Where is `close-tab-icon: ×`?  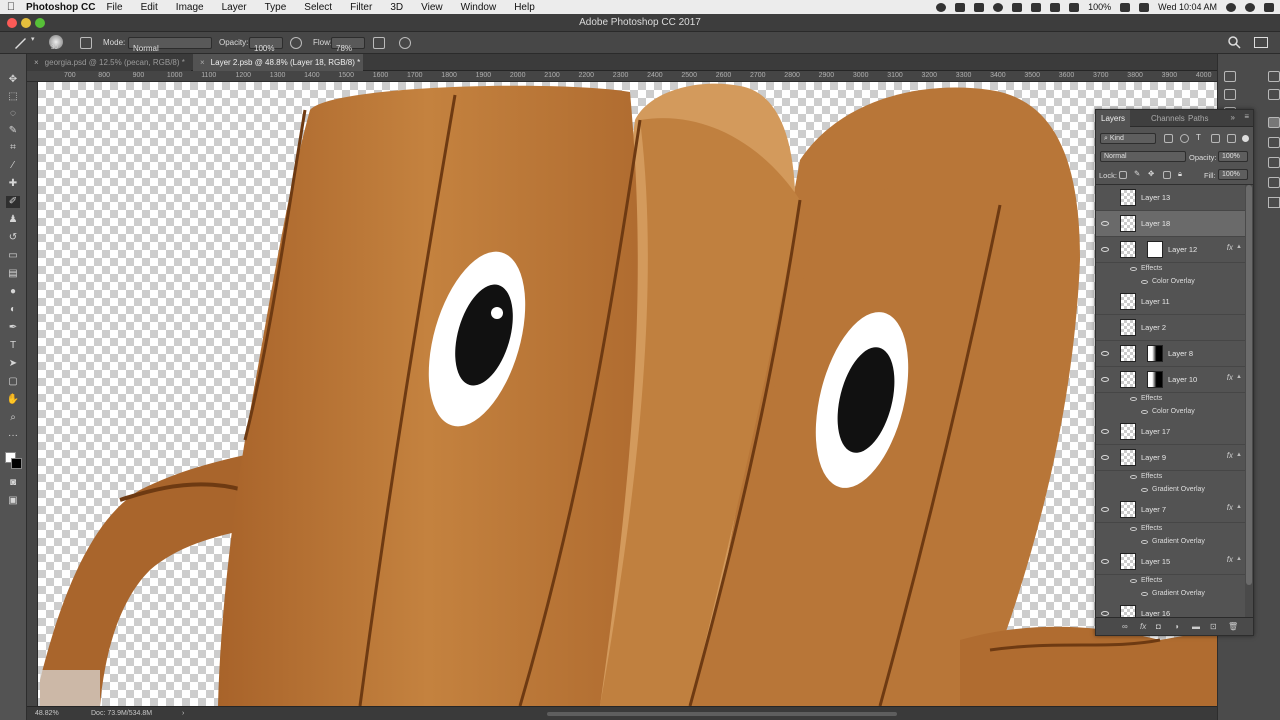
close-tab-icon: × is located at coordinates (36, 62).